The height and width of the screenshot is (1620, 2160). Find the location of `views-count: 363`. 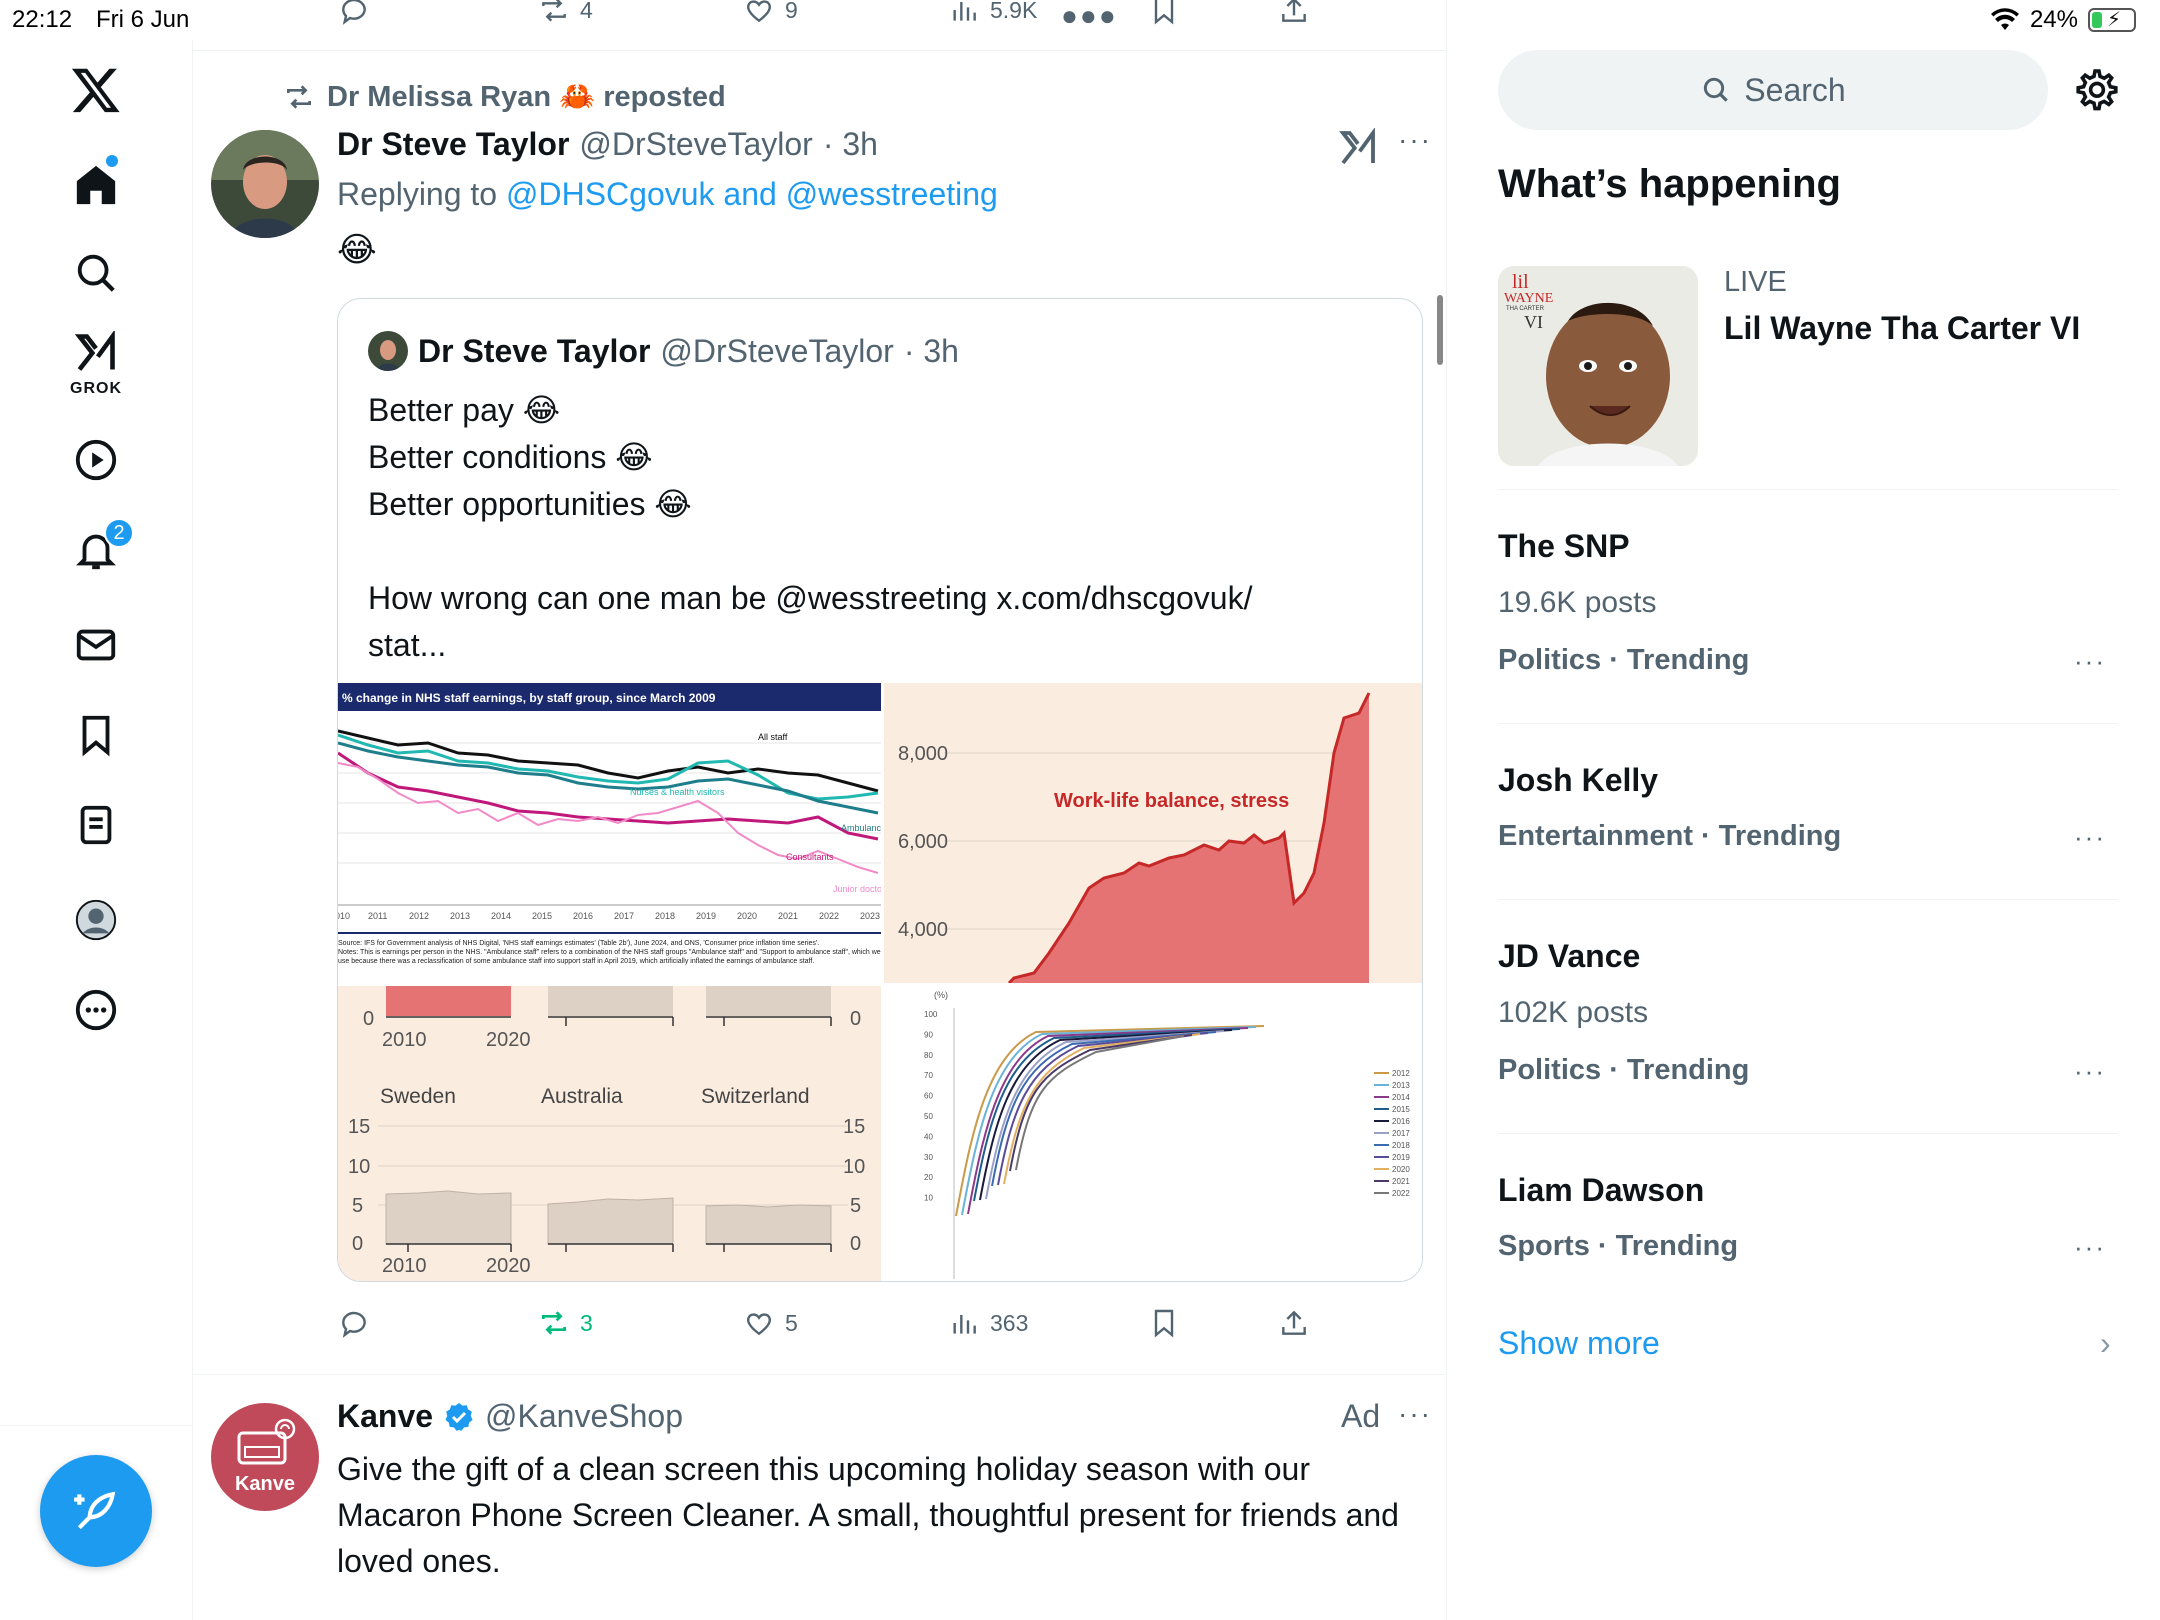

views-count: 363 is located at coordinates (1009, 1322).